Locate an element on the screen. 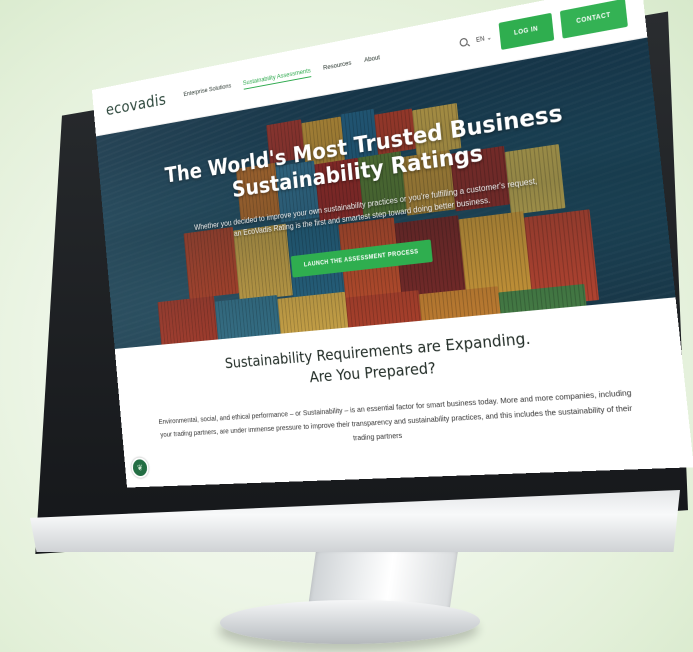 This screenshot has width=693, height=652. monitor-stand-base is located at coordinates (349, 622).